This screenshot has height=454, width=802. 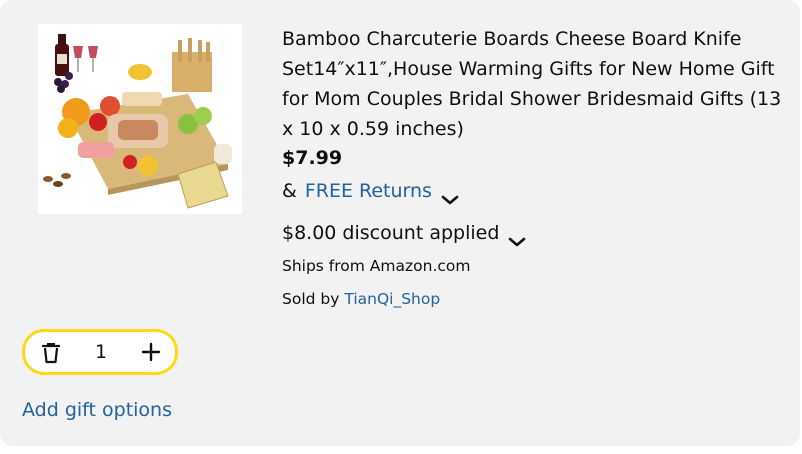 I want to click on product-image, so click(x=140, y=119).